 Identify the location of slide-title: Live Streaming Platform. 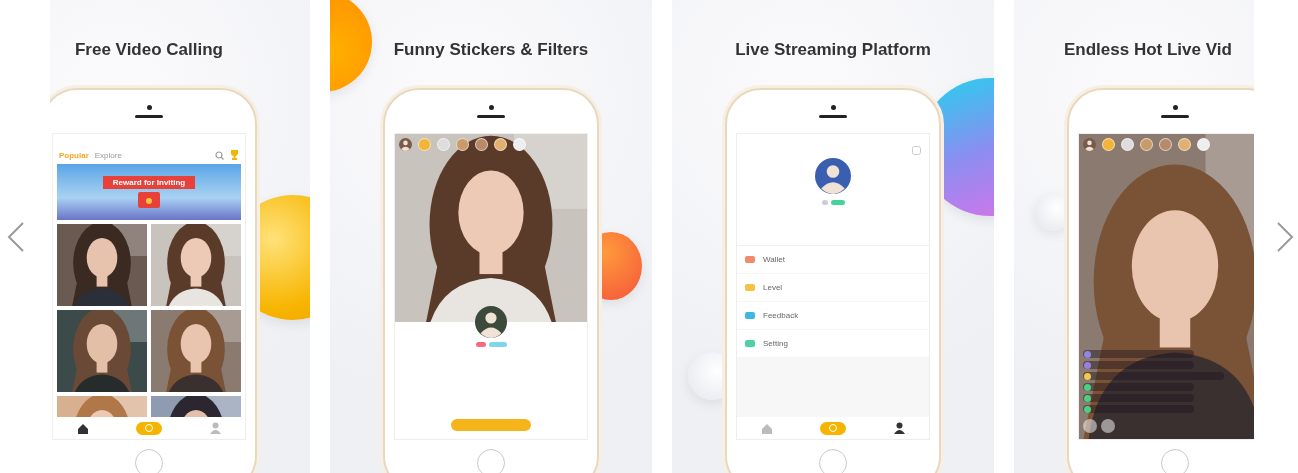
(833, 50).